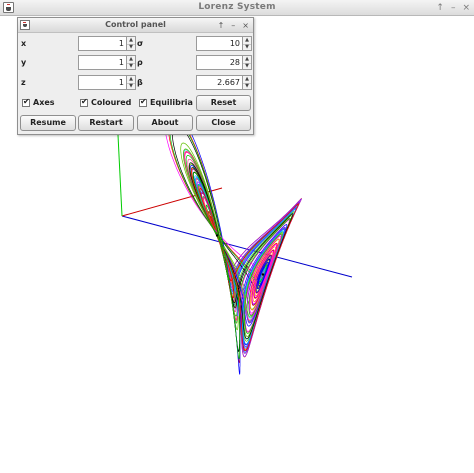  What do you see at coordinates (44, 102) in the screenshot?
I see `axes-checkbox-label: Axes` at bounding box center [44, 102].